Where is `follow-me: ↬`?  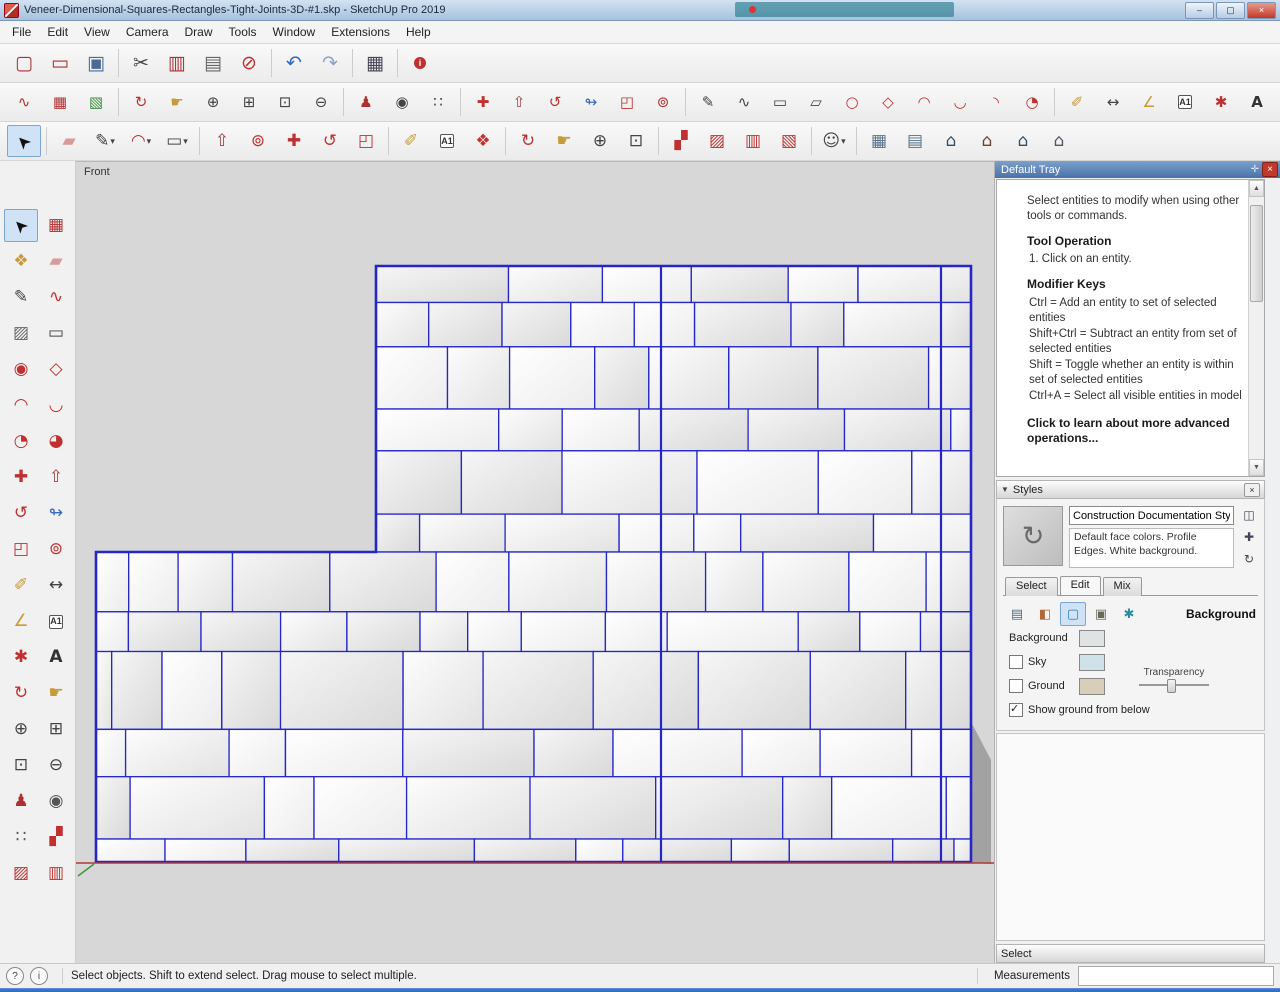
follow-me: ↬ is located at coordinates (56, 513).